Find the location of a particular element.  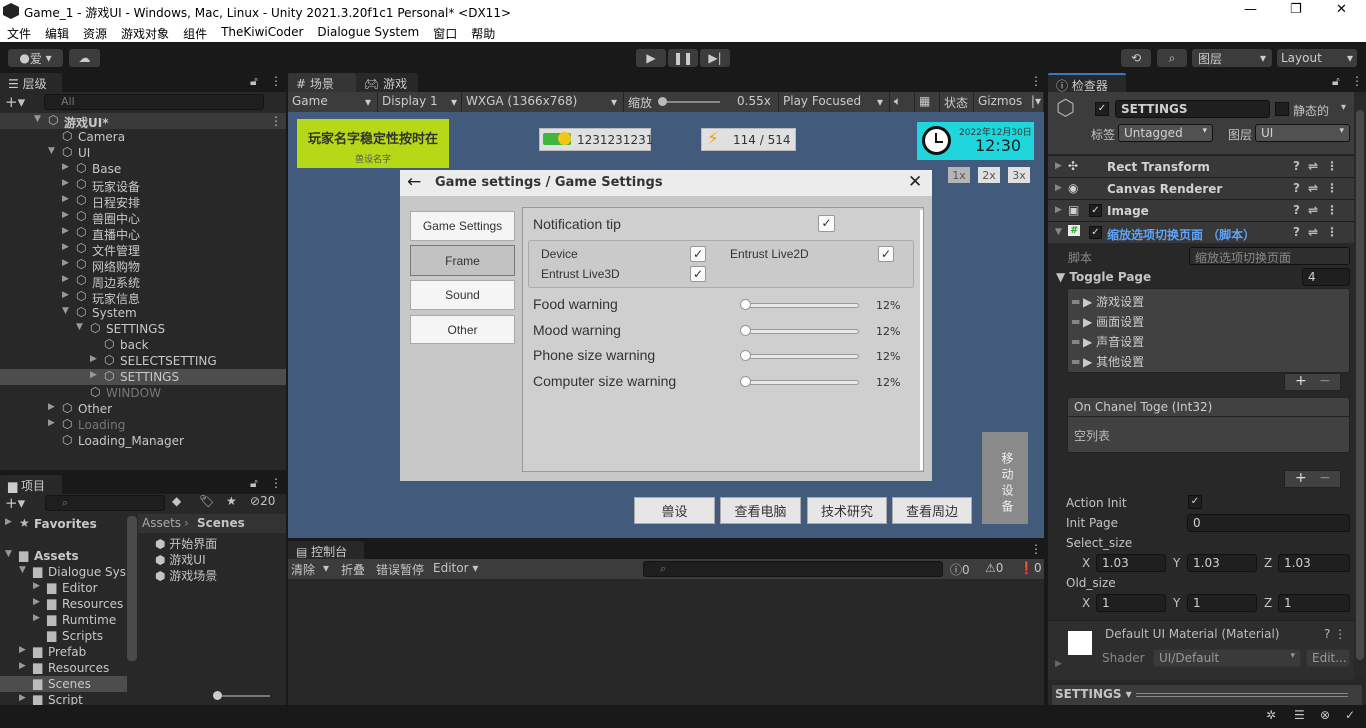

select-size-x: 1.03 is located at coordinates (1131, 563).